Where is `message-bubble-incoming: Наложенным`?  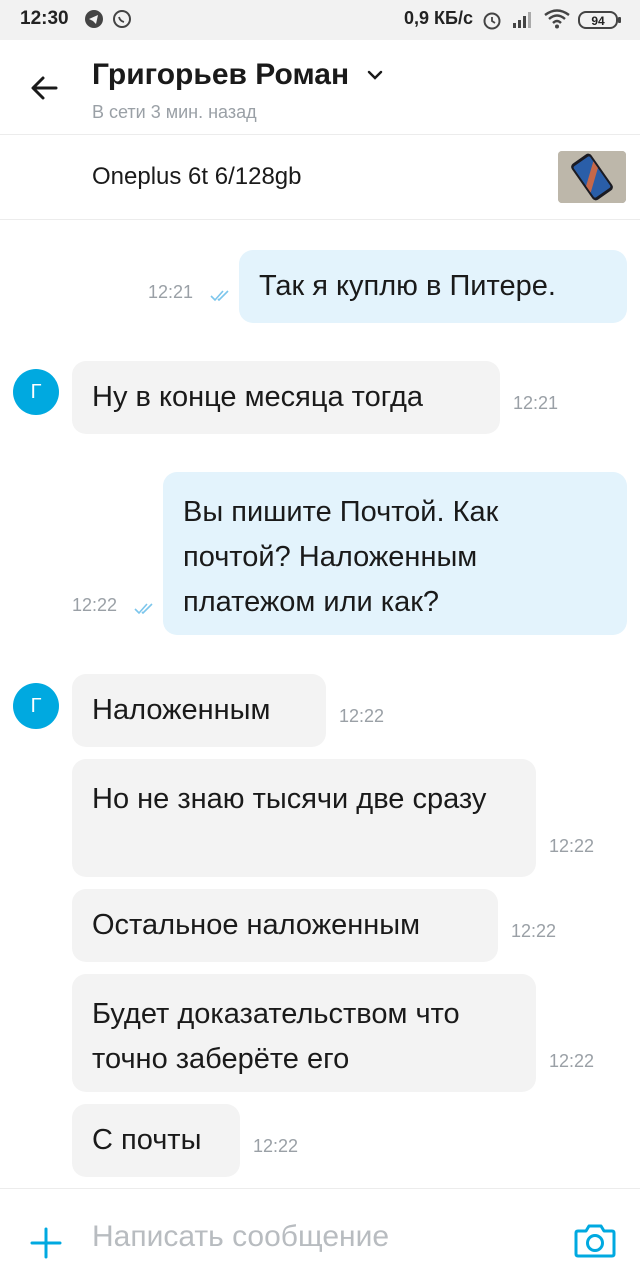
message-bubble-incoming: Наложенным is located at coordinates (199, 710).